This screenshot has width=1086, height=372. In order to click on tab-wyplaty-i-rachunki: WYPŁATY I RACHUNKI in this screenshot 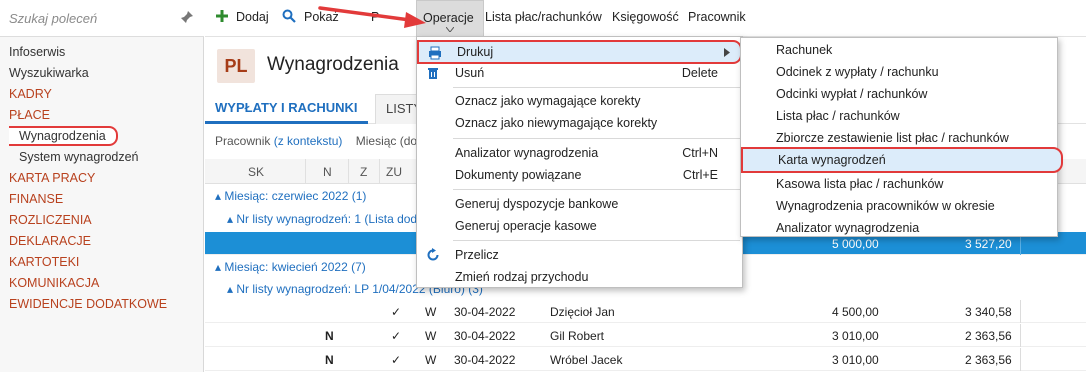, I will do `click(286, 109)`.